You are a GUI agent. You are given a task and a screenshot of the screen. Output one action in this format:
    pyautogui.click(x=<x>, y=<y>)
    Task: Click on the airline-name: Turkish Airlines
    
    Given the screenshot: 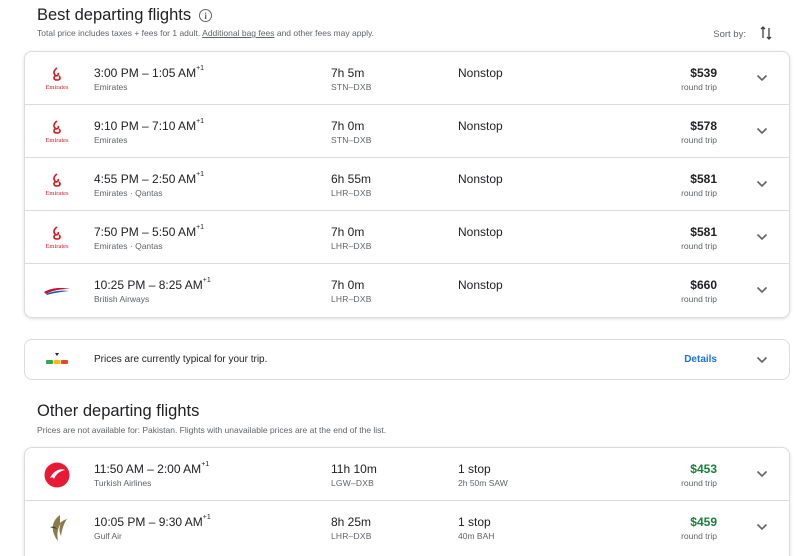 What is the action you would take?
    pyautogui.click(x=123, y=483)
    